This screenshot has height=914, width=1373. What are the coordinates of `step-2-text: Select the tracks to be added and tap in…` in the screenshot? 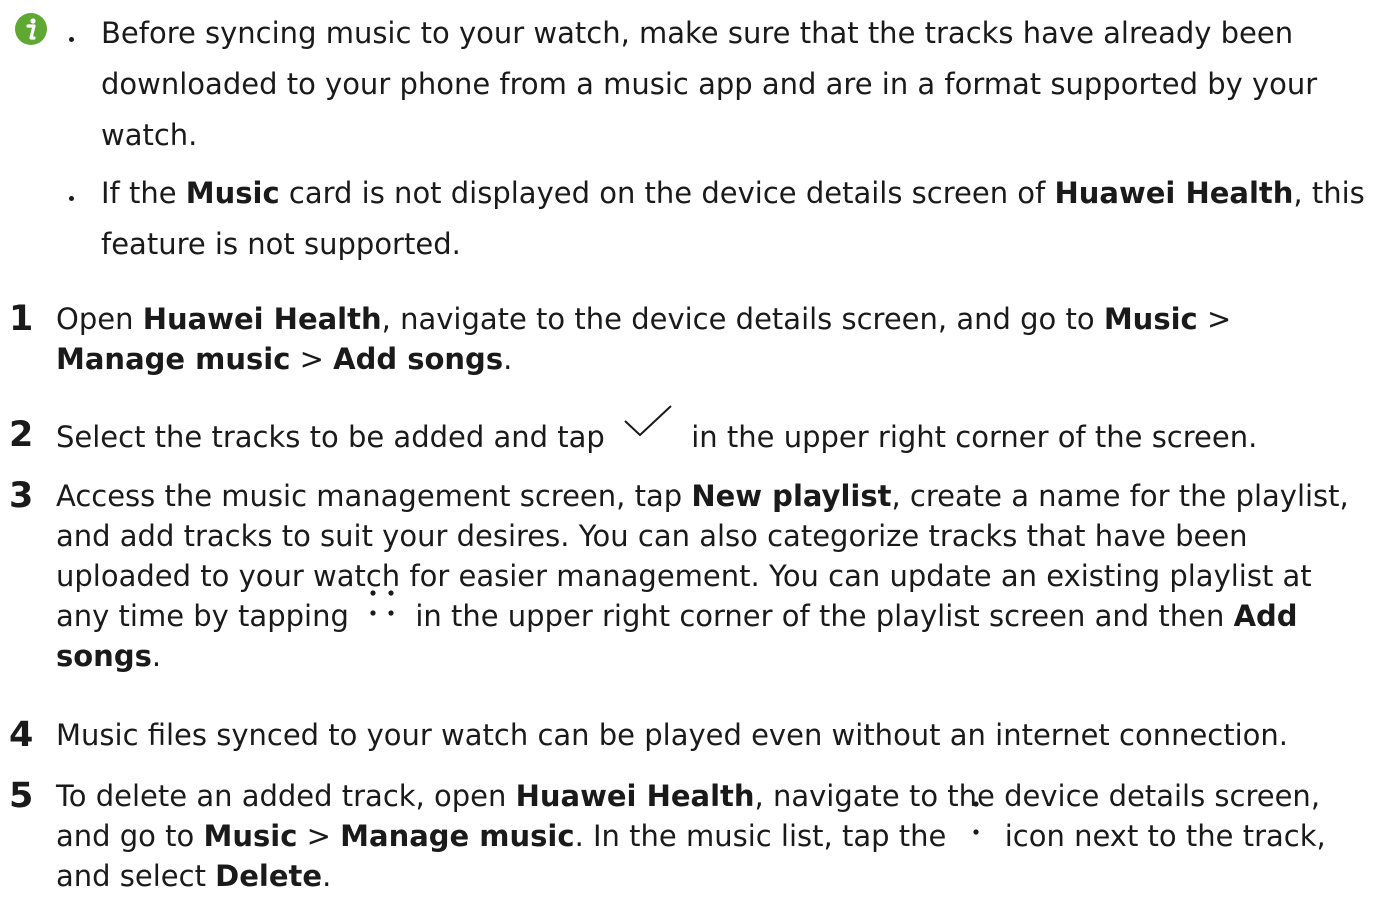 It's located at (708, 431).